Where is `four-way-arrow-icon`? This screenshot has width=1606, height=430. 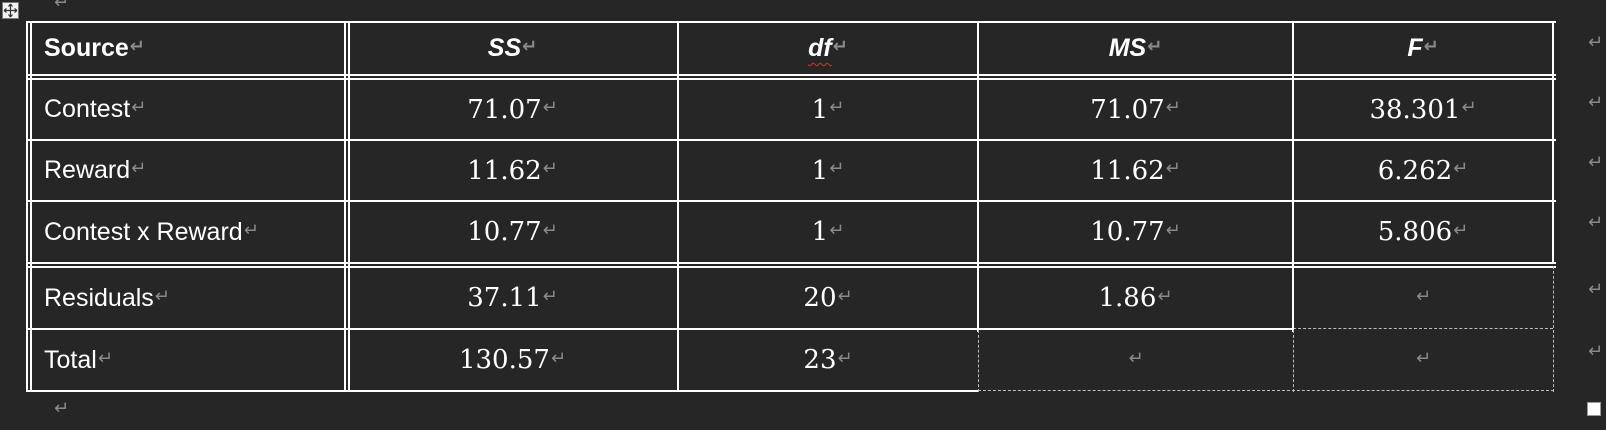
four-way-arrow-icon is located at coordinates (10, 10).